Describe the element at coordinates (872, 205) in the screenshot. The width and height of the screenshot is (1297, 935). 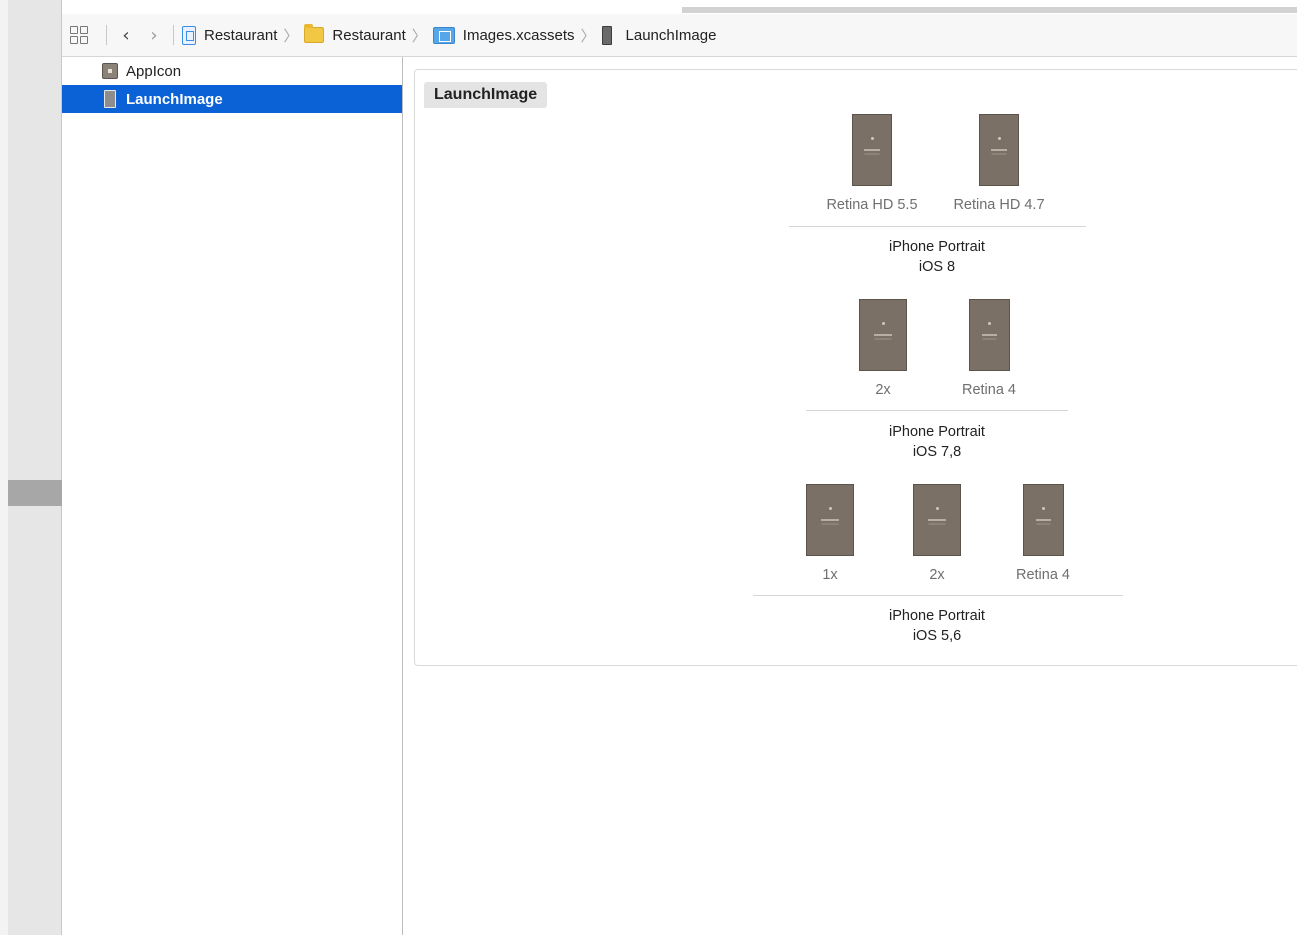
I see `slot-label: Retina HD 5.5` at that location.